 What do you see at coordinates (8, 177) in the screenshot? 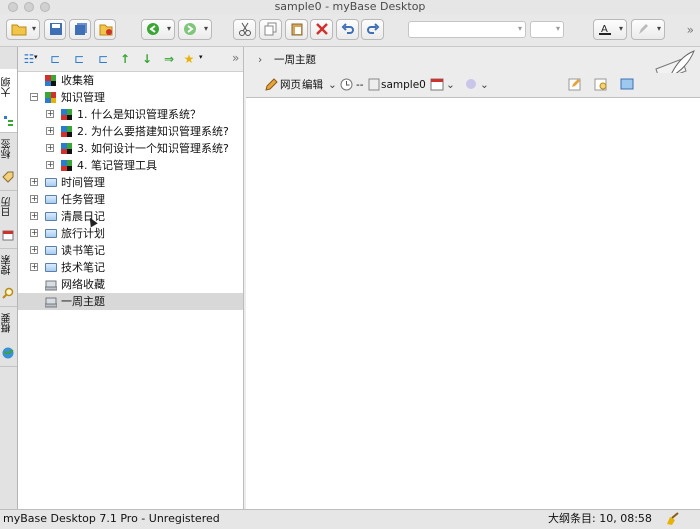
I see `tag-icon` at bounding box center [8, 177].